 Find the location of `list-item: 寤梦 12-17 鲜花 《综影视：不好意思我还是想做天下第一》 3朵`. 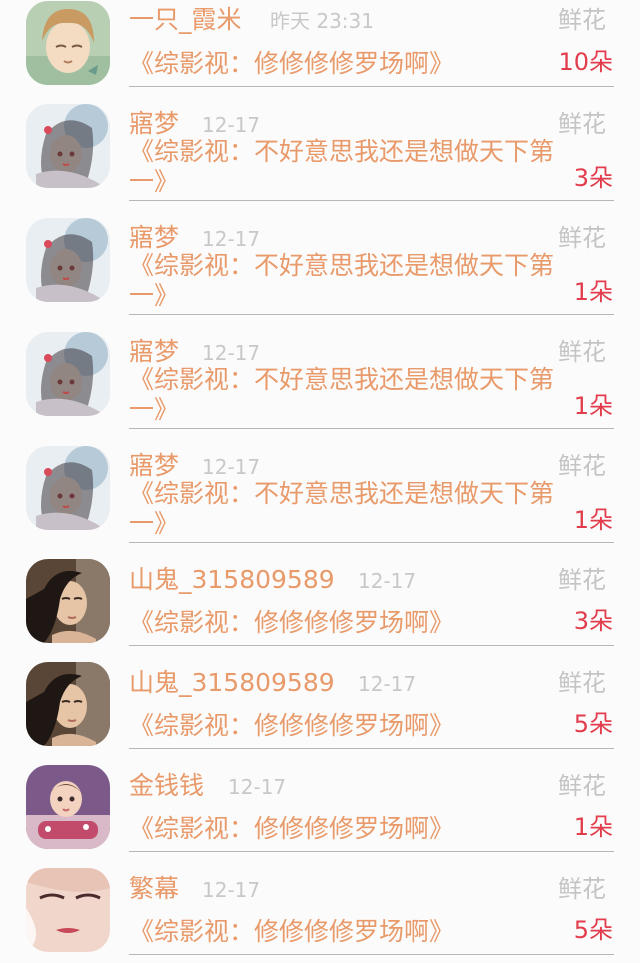

list-item: 寤梦 12-17 鲜花 《综影视：不好意思我还是想做天下第一》 3朵 is located at coordinates (320, 144).